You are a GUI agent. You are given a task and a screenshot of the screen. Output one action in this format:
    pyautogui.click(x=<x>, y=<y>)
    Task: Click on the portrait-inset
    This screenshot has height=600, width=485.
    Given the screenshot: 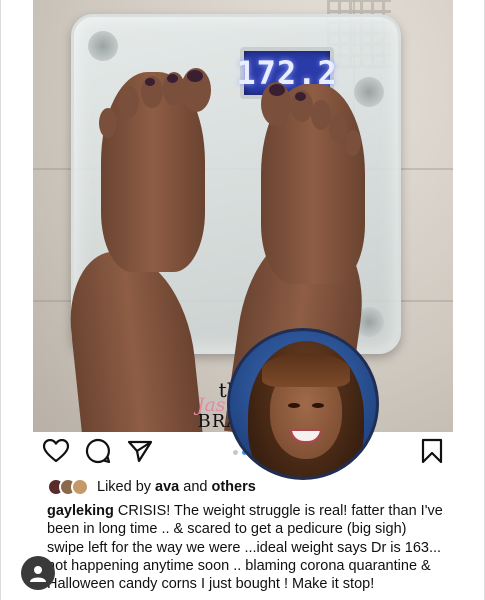 What is the action you would take?
    pyautogui.click(x=303, y=404)
    